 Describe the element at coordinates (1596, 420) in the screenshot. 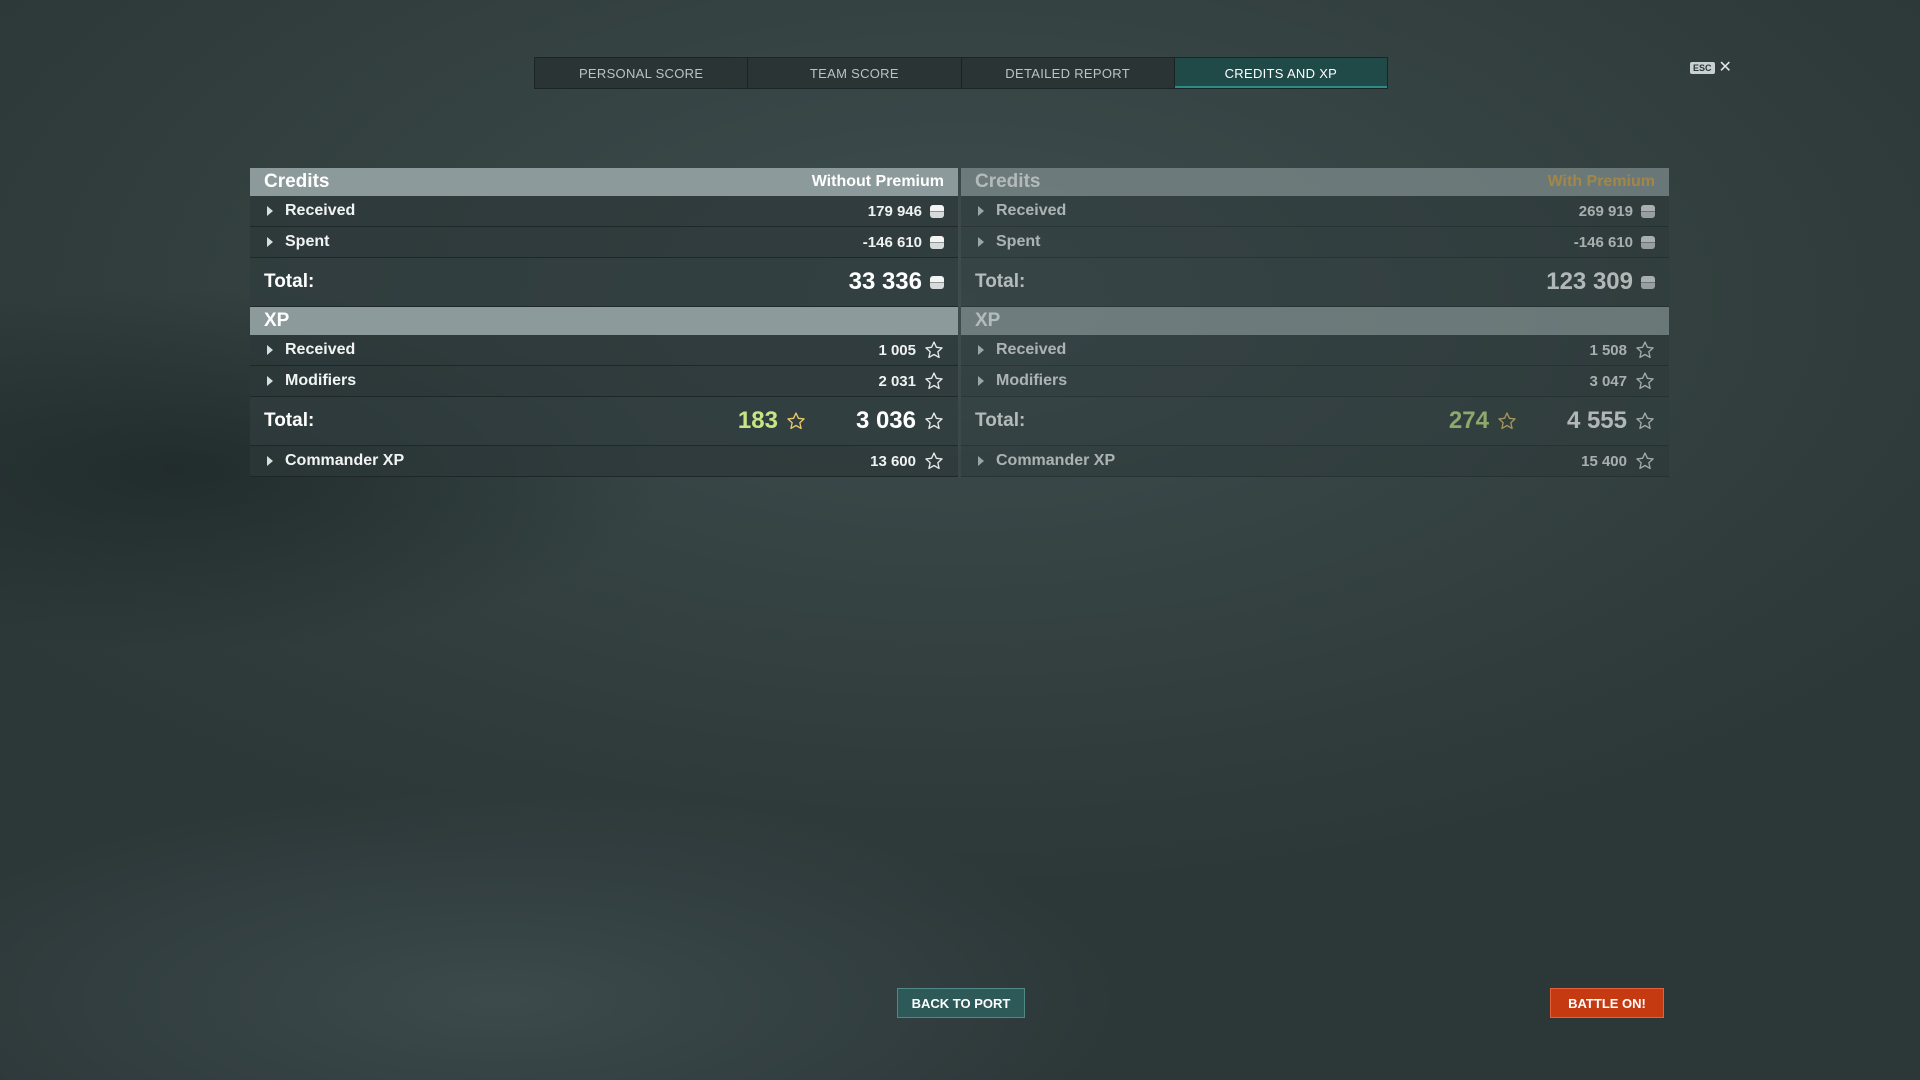

I see `xp-total-value: 4 555` at that location.